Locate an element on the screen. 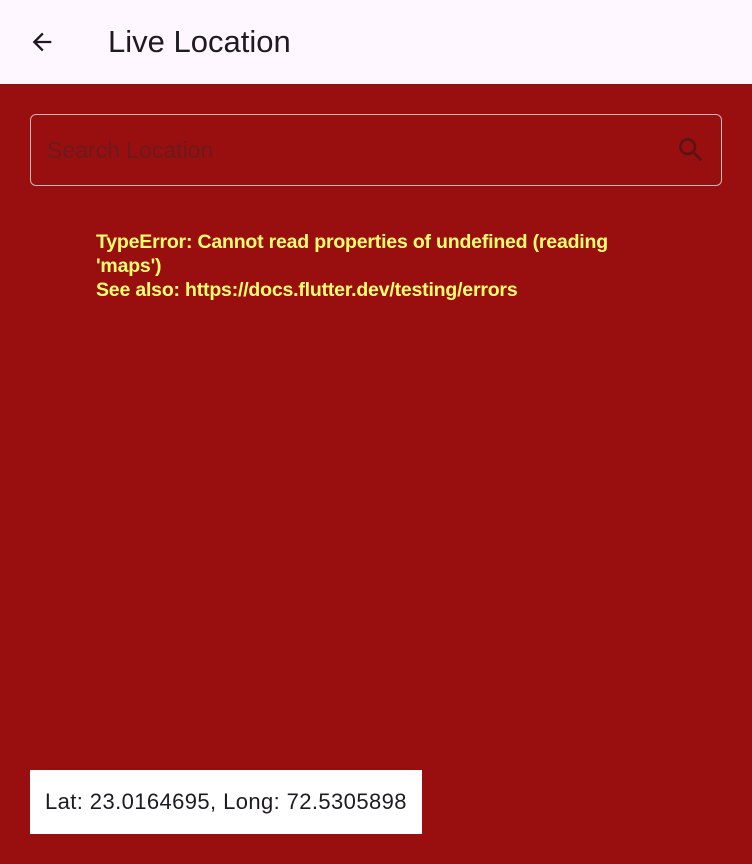 This screenshot has height=864, width=752. search-field is located at coordinates (376, 150).